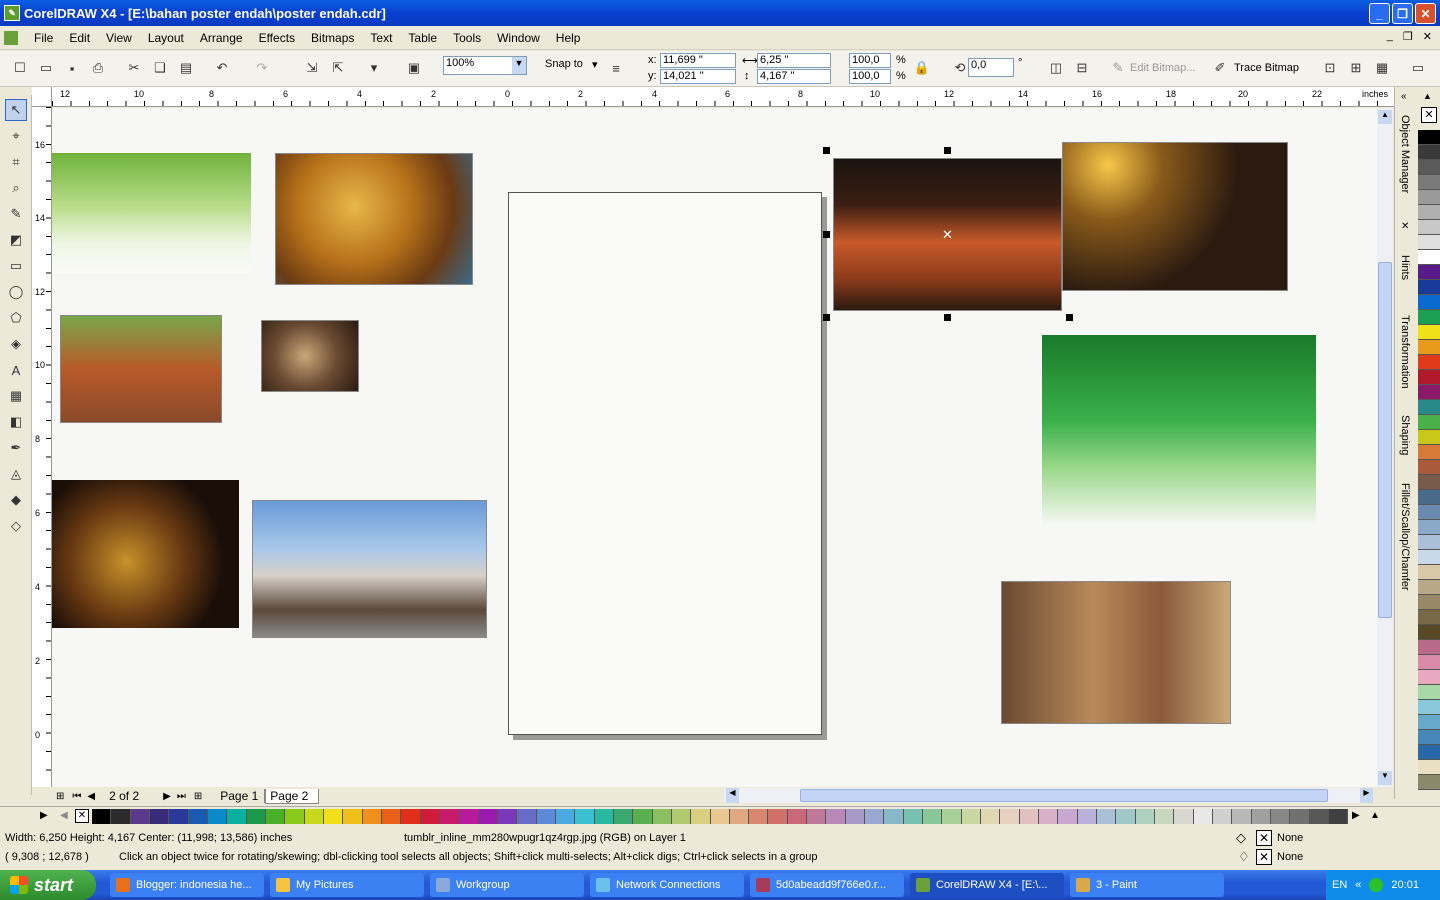 The height and width of the screenshot is (900, 1440). I want to click on horizontal-scrollbar: ◀ ▶, so click(1048, 795).